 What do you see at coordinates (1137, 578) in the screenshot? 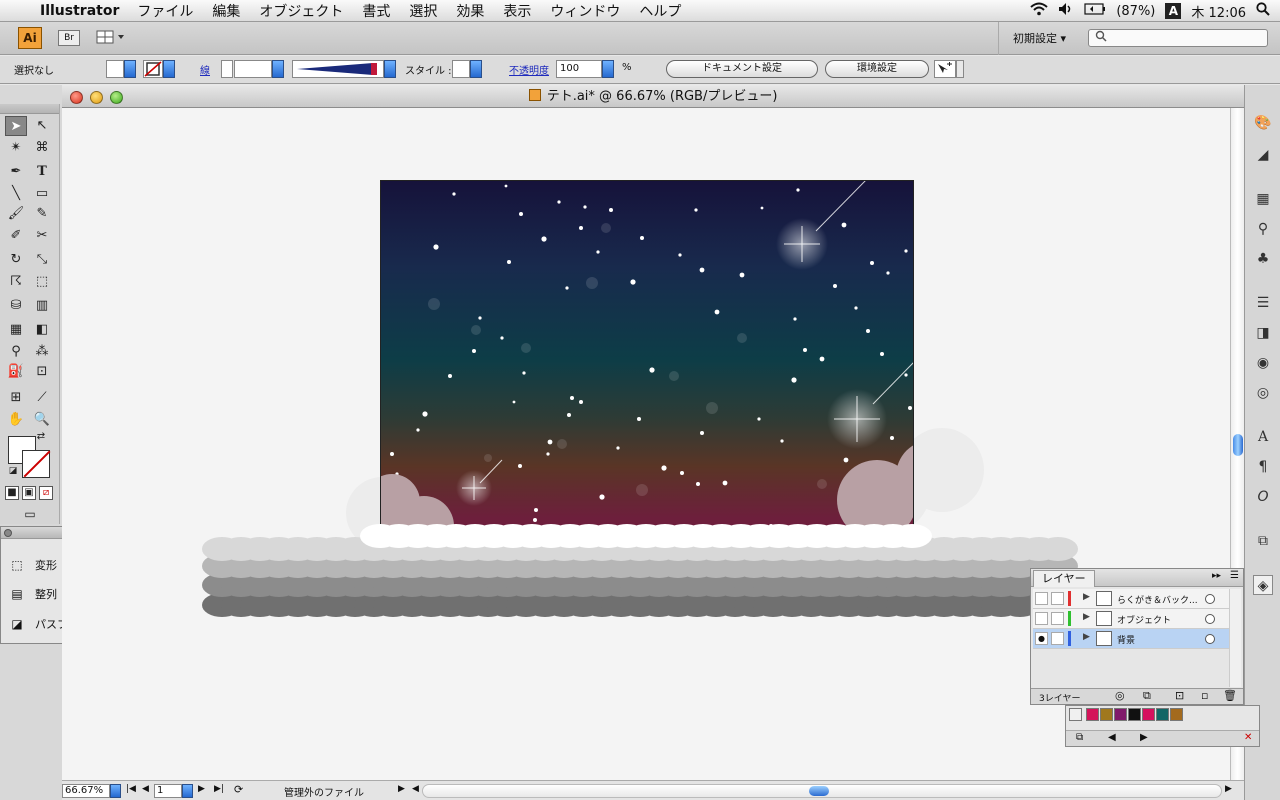
I see `layers-panel-header: レイヤー ▸▸ ☰` at bounding box center [1137, 578].